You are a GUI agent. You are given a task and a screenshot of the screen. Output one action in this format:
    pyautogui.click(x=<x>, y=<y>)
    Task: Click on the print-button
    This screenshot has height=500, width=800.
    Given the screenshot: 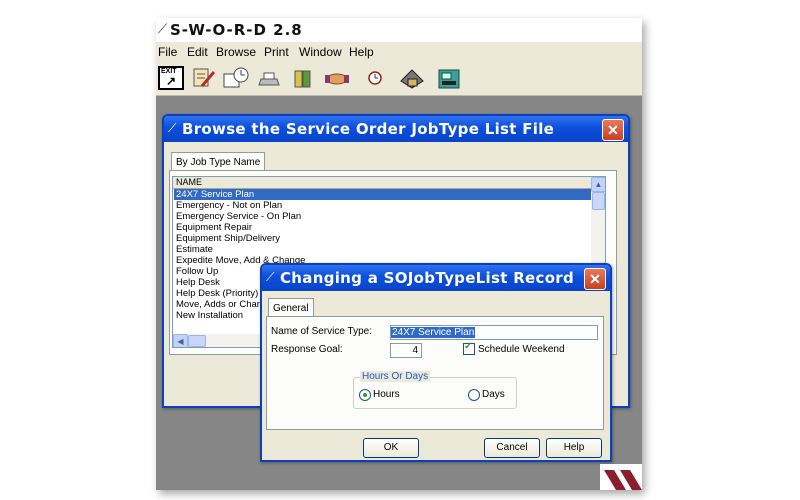 What is the action you would take?
    pyautogui.click(x=270, y=78)
    